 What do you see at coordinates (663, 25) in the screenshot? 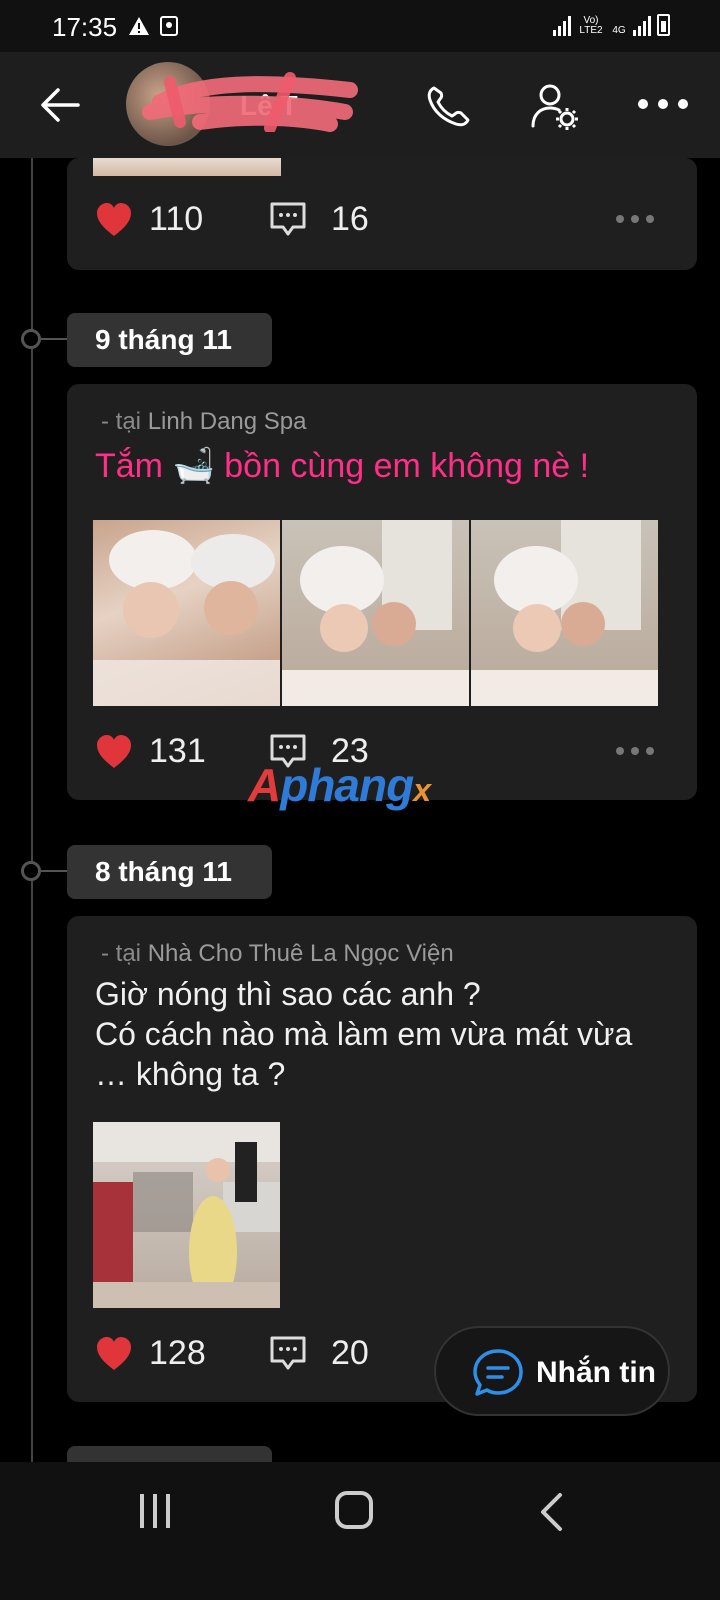
I see `battery-icon` at bounding box center [663, 25].